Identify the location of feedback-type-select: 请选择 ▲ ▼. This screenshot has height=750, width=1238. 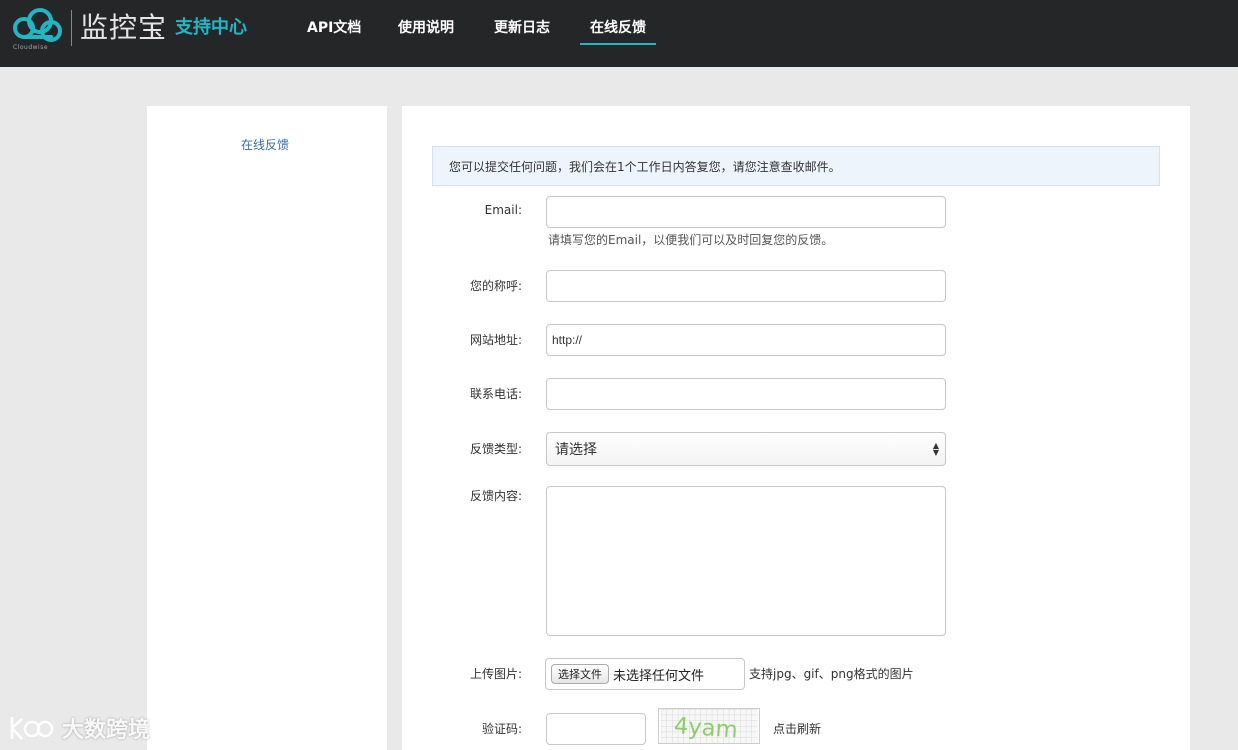
(746, 449).